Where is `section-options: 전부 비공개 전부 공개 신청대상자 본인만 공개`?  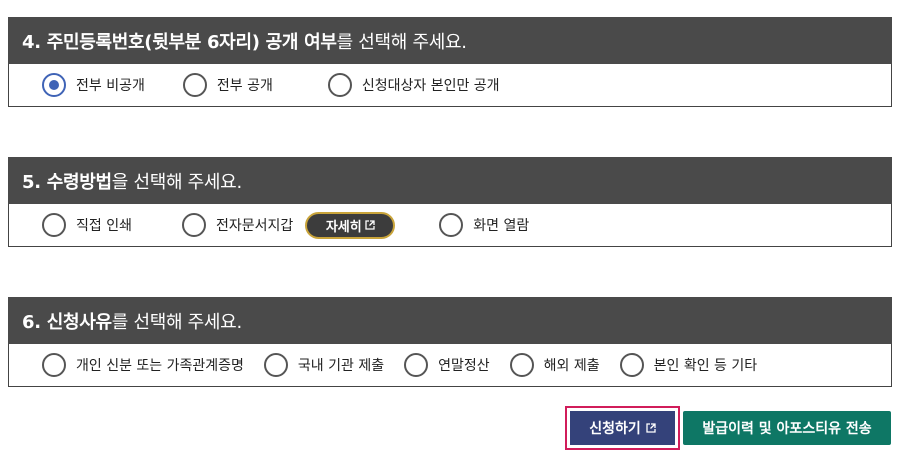
section-options: 전부 비공개 전부 공개 신청대상자 본인만 공개 is located at coordinates (450, 85).